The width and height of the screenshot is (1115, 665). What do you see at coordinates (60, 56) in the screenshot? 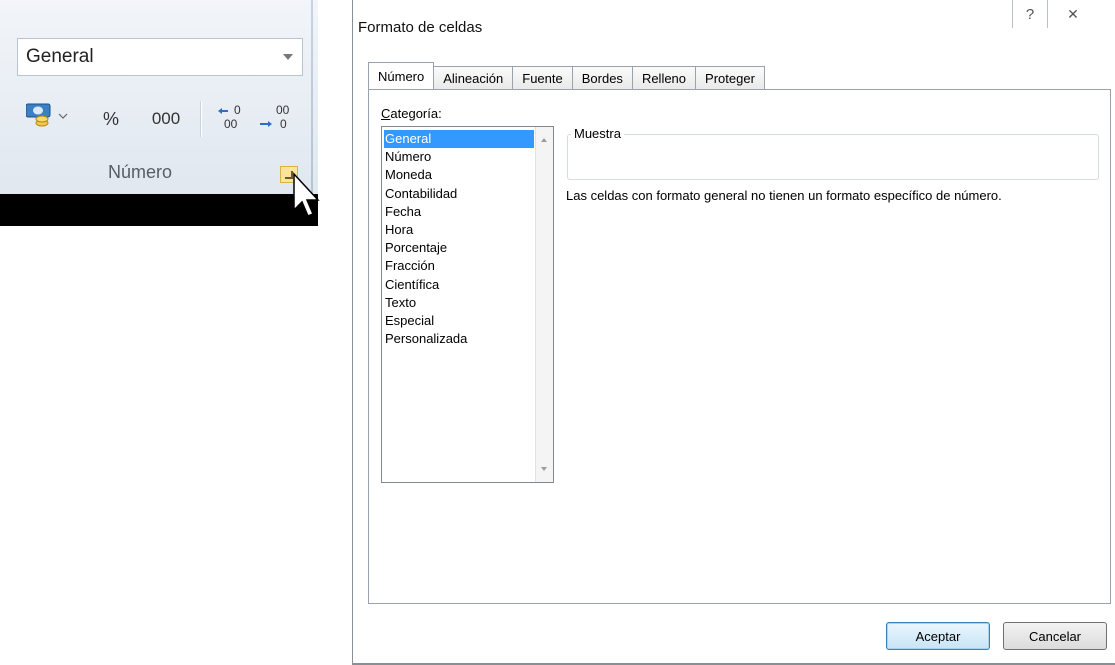
I see `number-format-value: General` at bounding box center [60, 56].